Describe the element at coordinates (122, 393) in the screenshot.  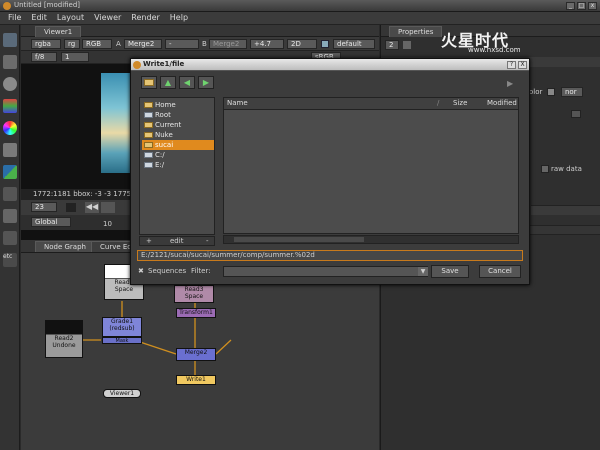
I see `node-viewer1: Viewer1` at that location.